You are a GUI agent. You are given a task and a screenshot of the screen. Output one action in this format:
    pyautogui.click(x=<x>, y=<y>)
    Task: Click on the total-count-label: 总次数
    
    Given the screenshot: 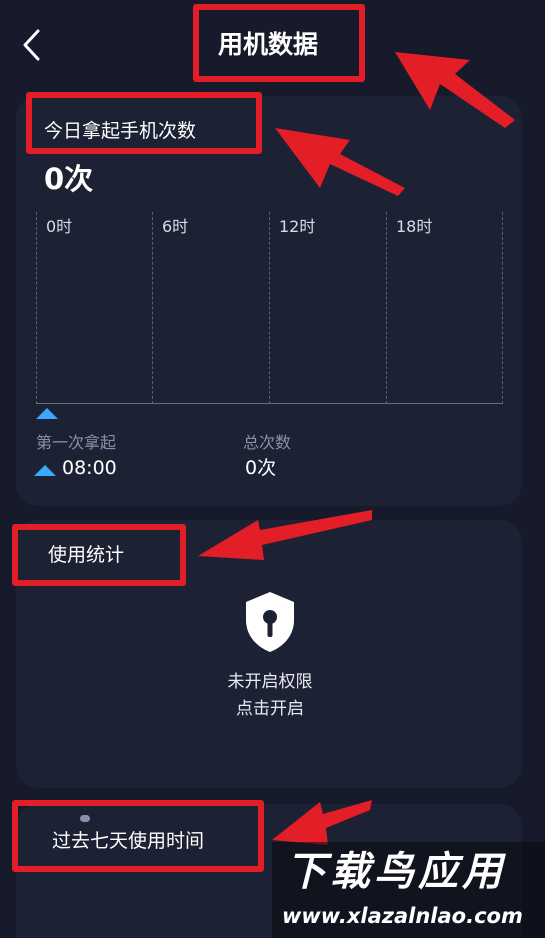 What is the action you would take?
    pyautogui.click(x=267, y=442)
    